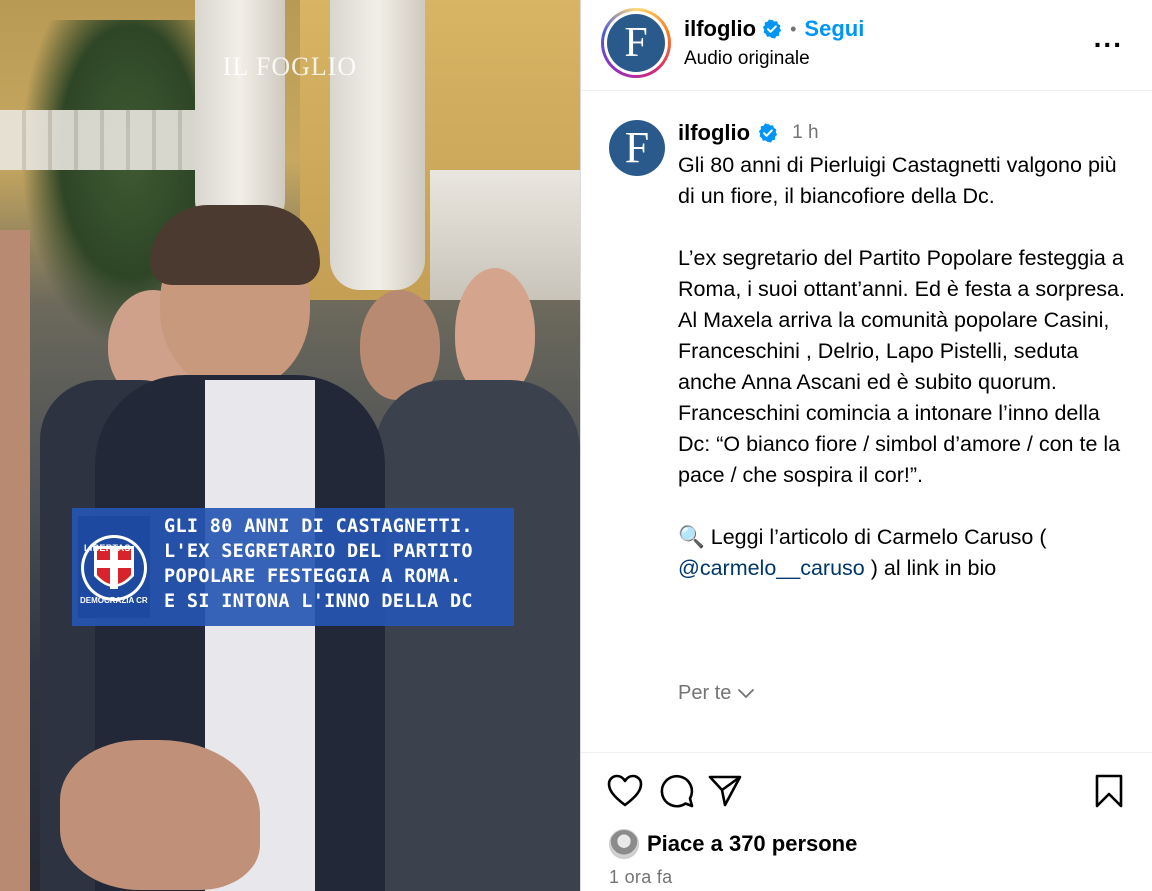 Image resolution: width=1152 pixels, height=891 pixels. What do you see at coordinates (747, 59) in the screenshot?
I see `original-audio-link: Audio originale` at bounding box center [747, 59].